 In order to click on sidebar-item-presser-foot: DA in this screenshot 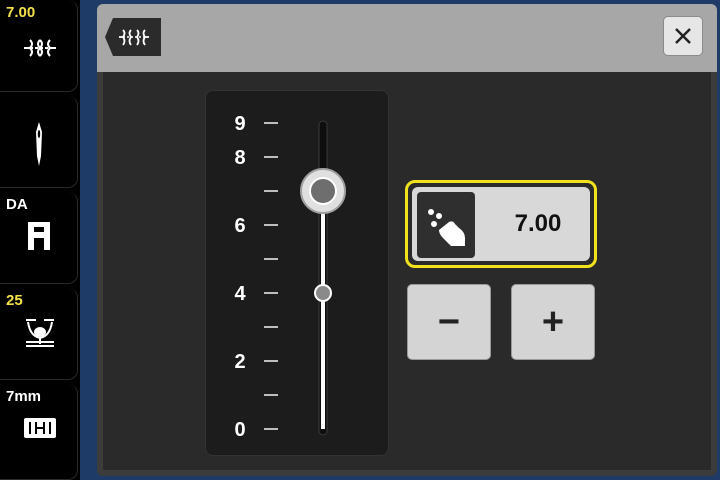, I will do `click(39, 238)`.